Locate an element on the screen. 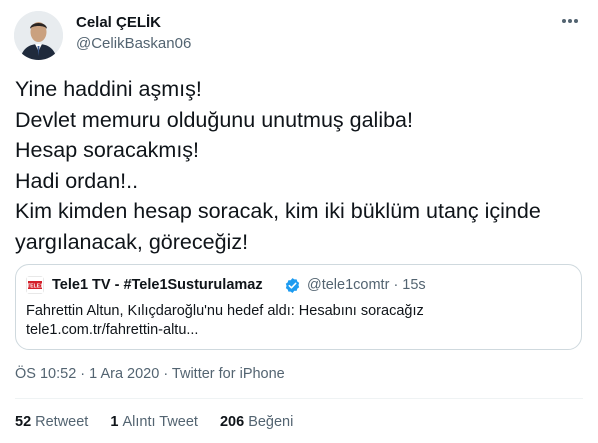 The height and width of the screenshot is (443, 598). tweet-line: Hesap soracakmış! is located at coordinates (107, 150).